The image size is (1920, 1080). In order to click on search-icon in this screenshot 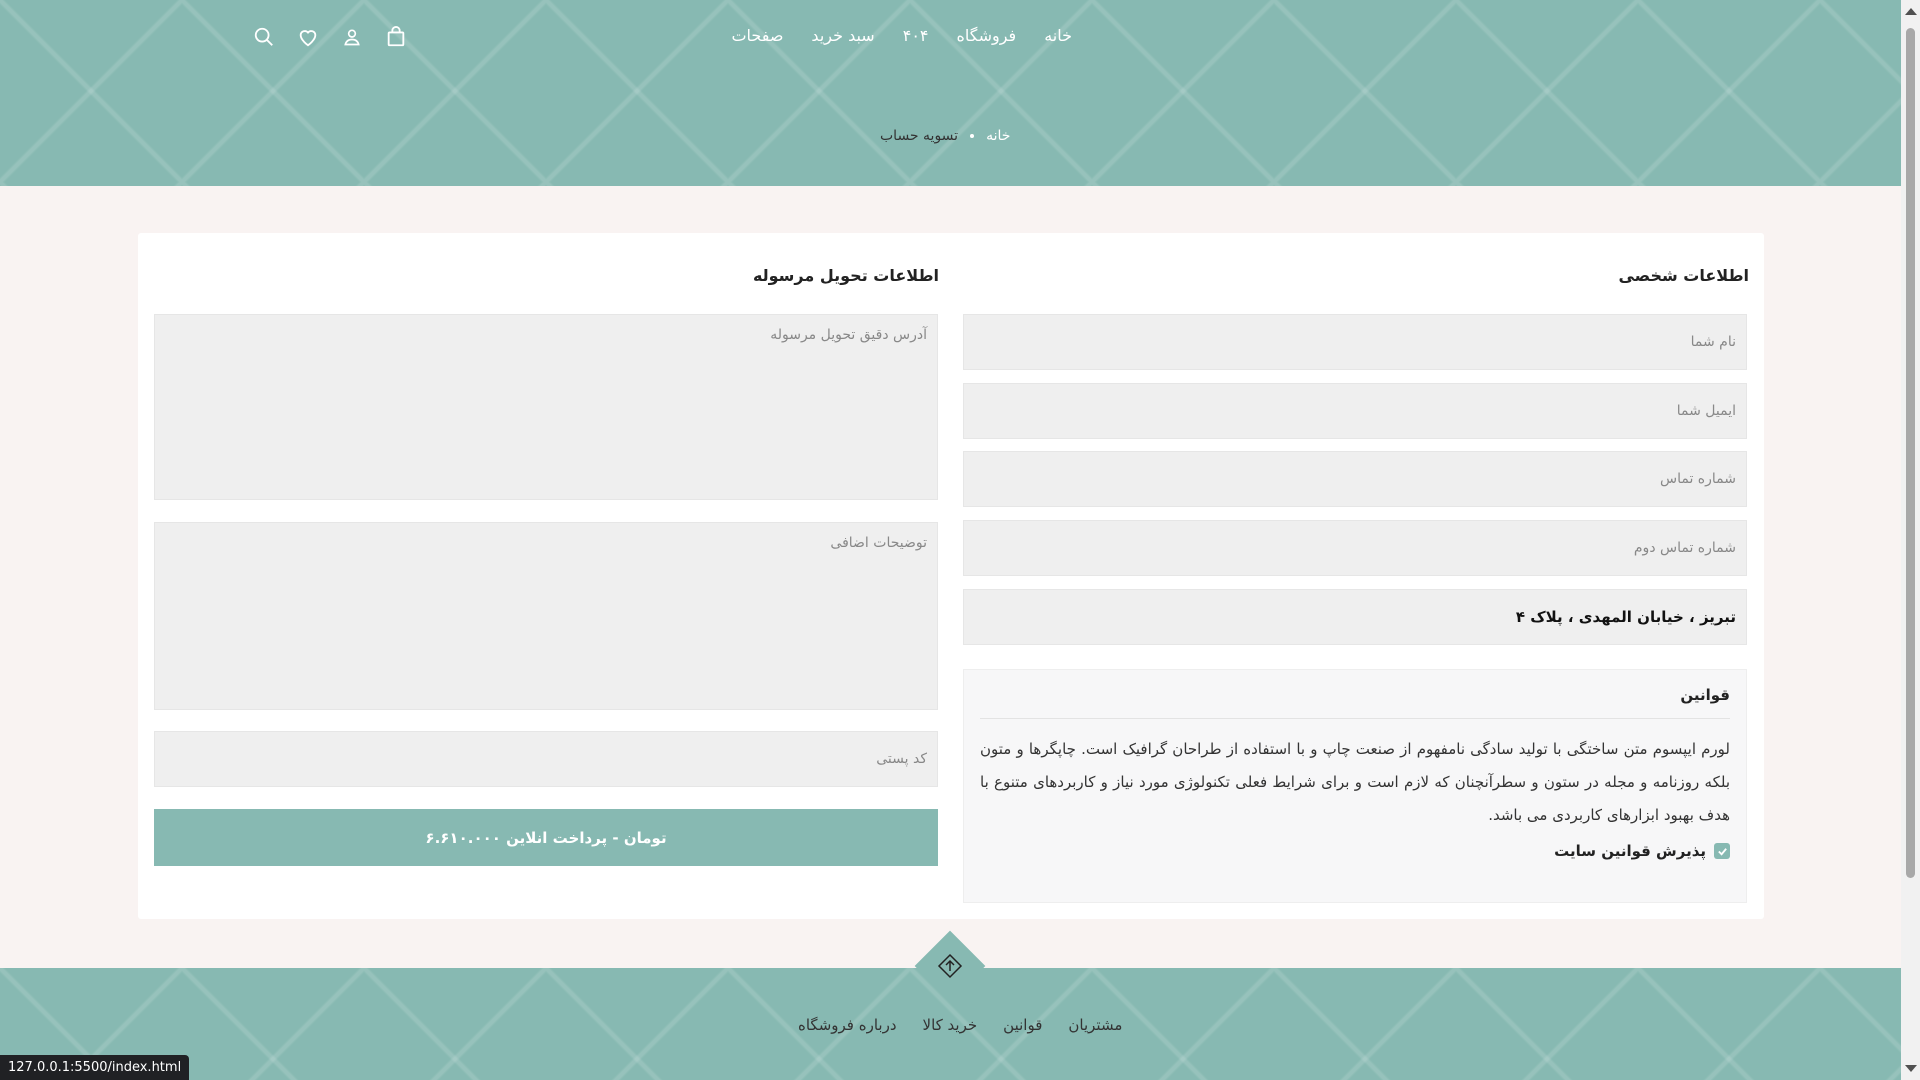, I will do `click(264, 37)`.